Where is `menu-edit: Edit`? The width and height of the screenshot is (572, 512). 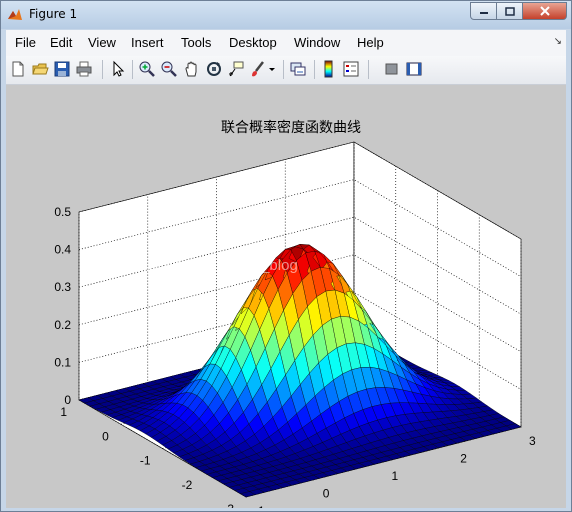
menu-edit: Edit is located at coordinates (61, 42).